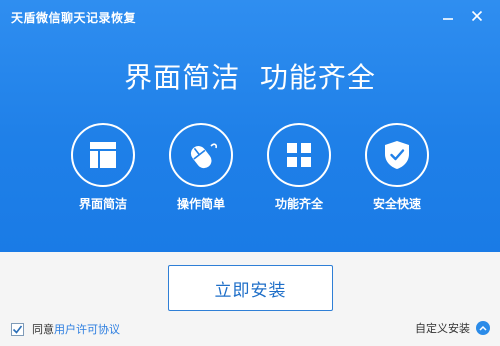 The image size is (500, 346). I want to click on feature-full-function: 功能齐全, so click(299, 167).